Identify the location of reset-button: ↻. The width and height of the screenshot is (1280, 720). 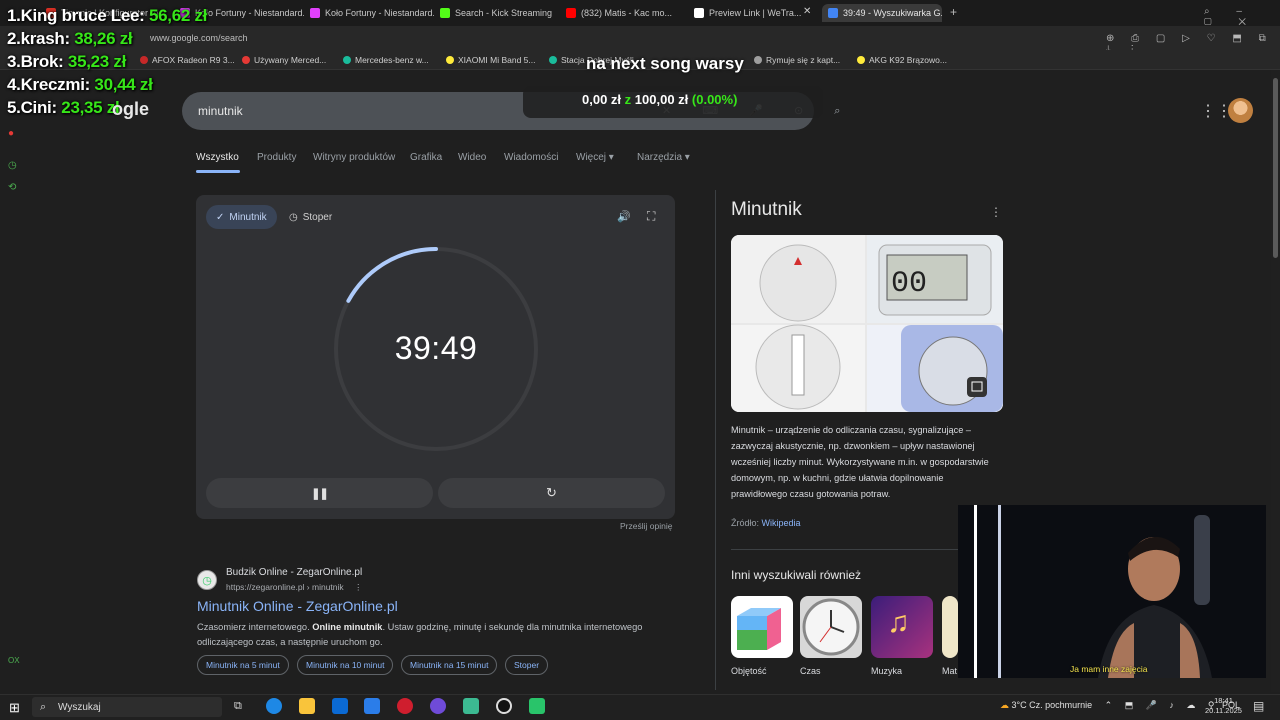
(551, 493).